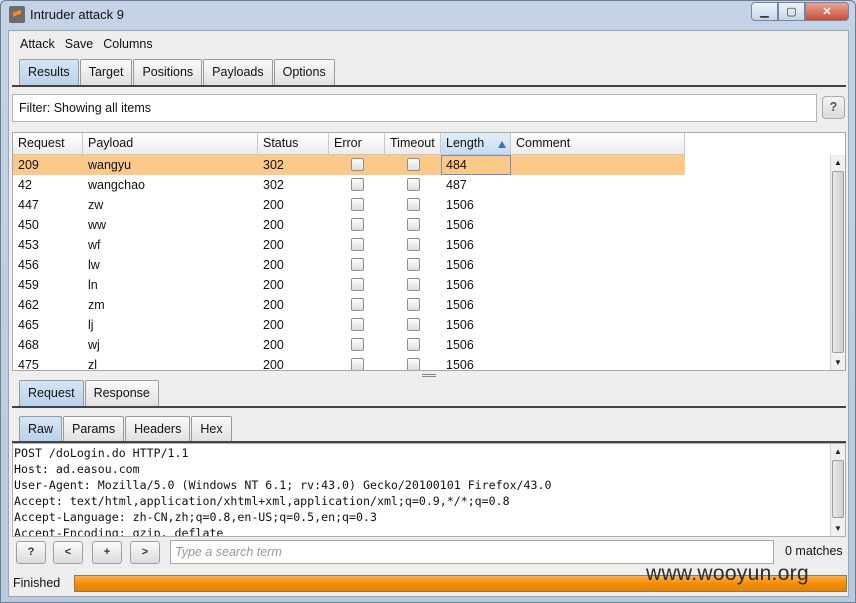  What do you see at coordinates (428, 15) in the screenshot?
I see `title-bar: Intruder attack 9 ▁ ▢ ✕` at bounding box center [428, 15].